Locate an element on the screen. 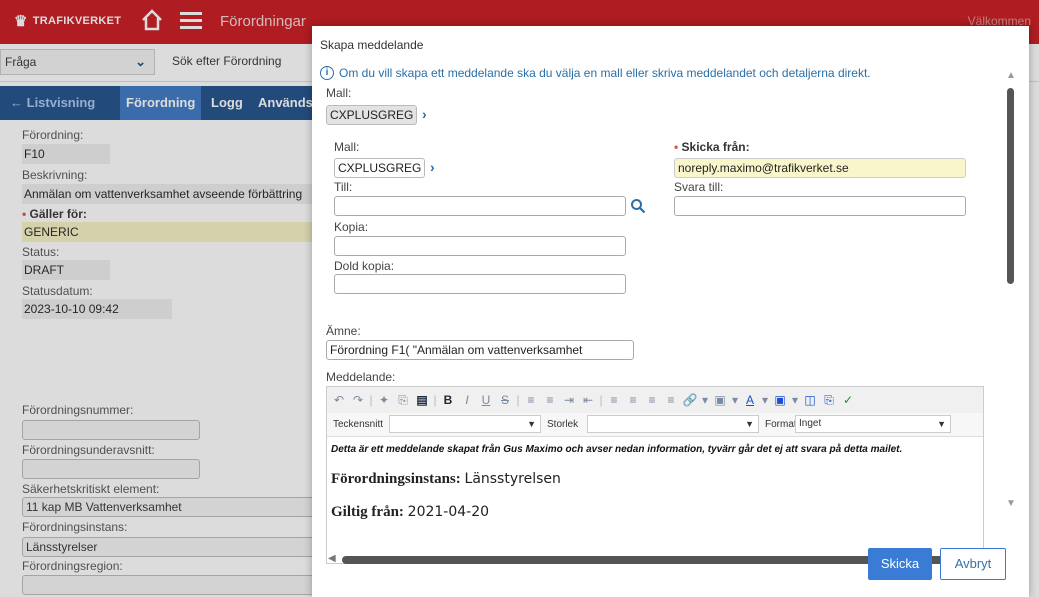 The height and width of the screenshot is (597, 1039). teckensnitt-label: Teckensnitt is located at coordinates (358, 424).